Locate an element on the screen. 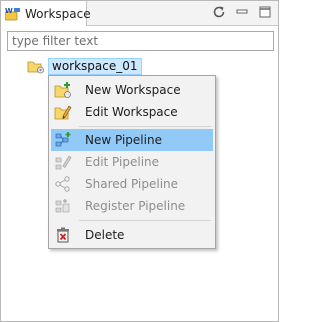 This screenshot has height=322, width=320. menu-item-label: New Workspace is located at coordinates (133, 90).